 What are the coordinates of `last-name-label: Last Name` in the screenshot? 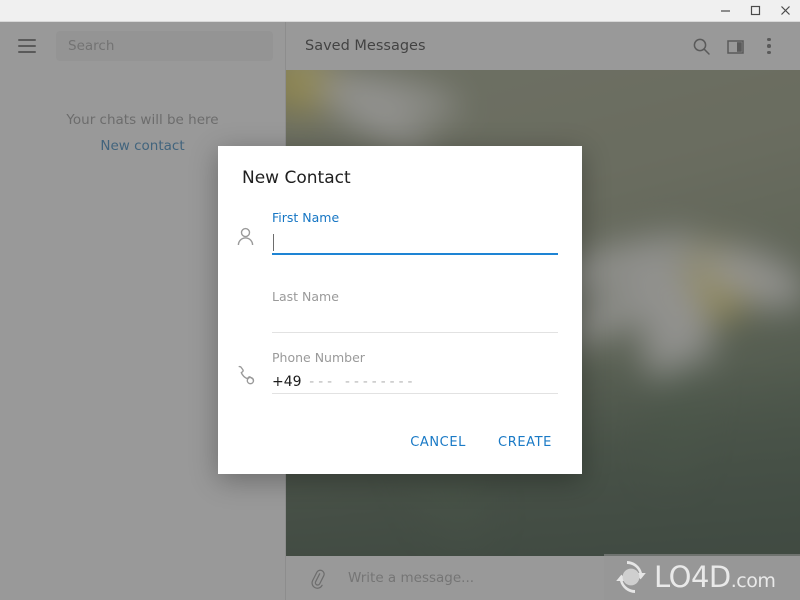 It's located at (305, 296).